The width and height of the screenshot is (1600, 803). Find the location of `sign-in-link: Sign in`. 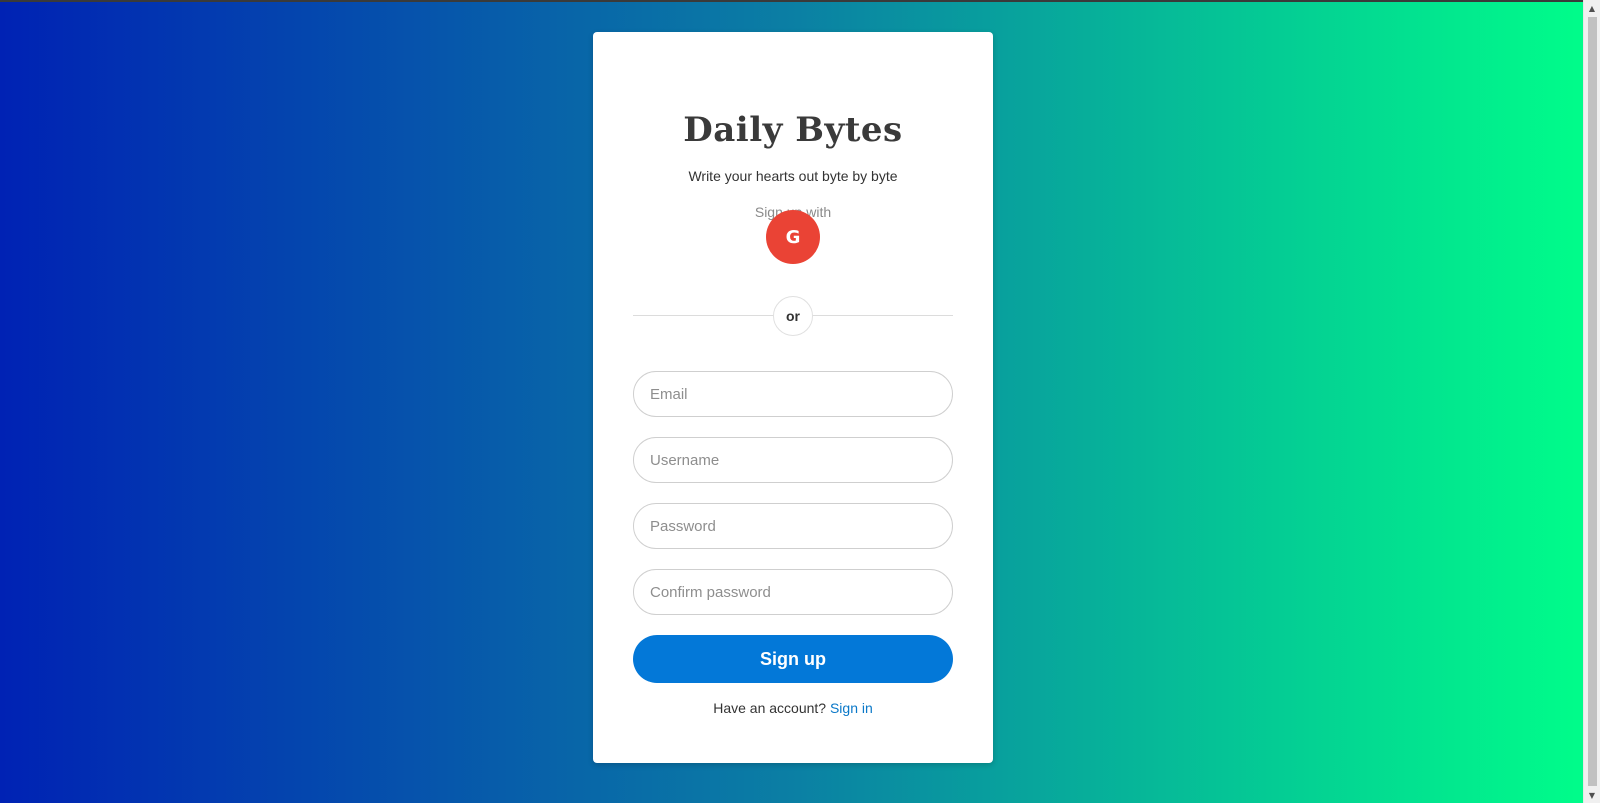

sign-in-link: Sign in is located at coordinates (851, 708).